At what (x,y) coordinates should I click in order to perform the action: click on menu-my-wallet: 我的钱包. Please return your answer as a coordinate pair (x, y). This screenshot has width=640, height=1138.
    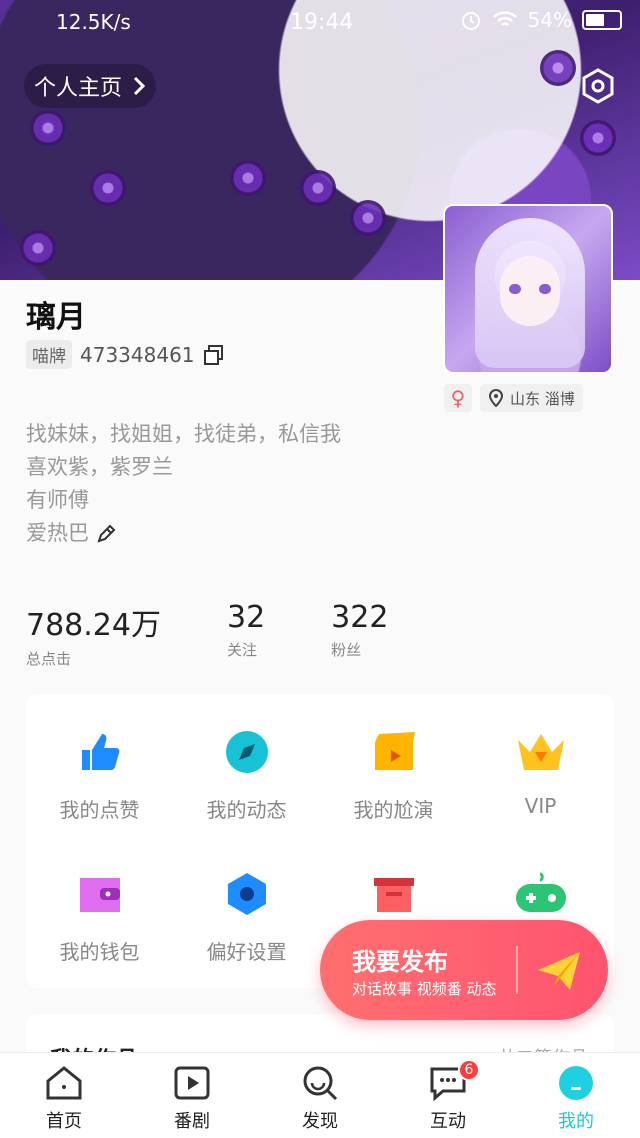
    Looking at the image, I should click on (99, 915).